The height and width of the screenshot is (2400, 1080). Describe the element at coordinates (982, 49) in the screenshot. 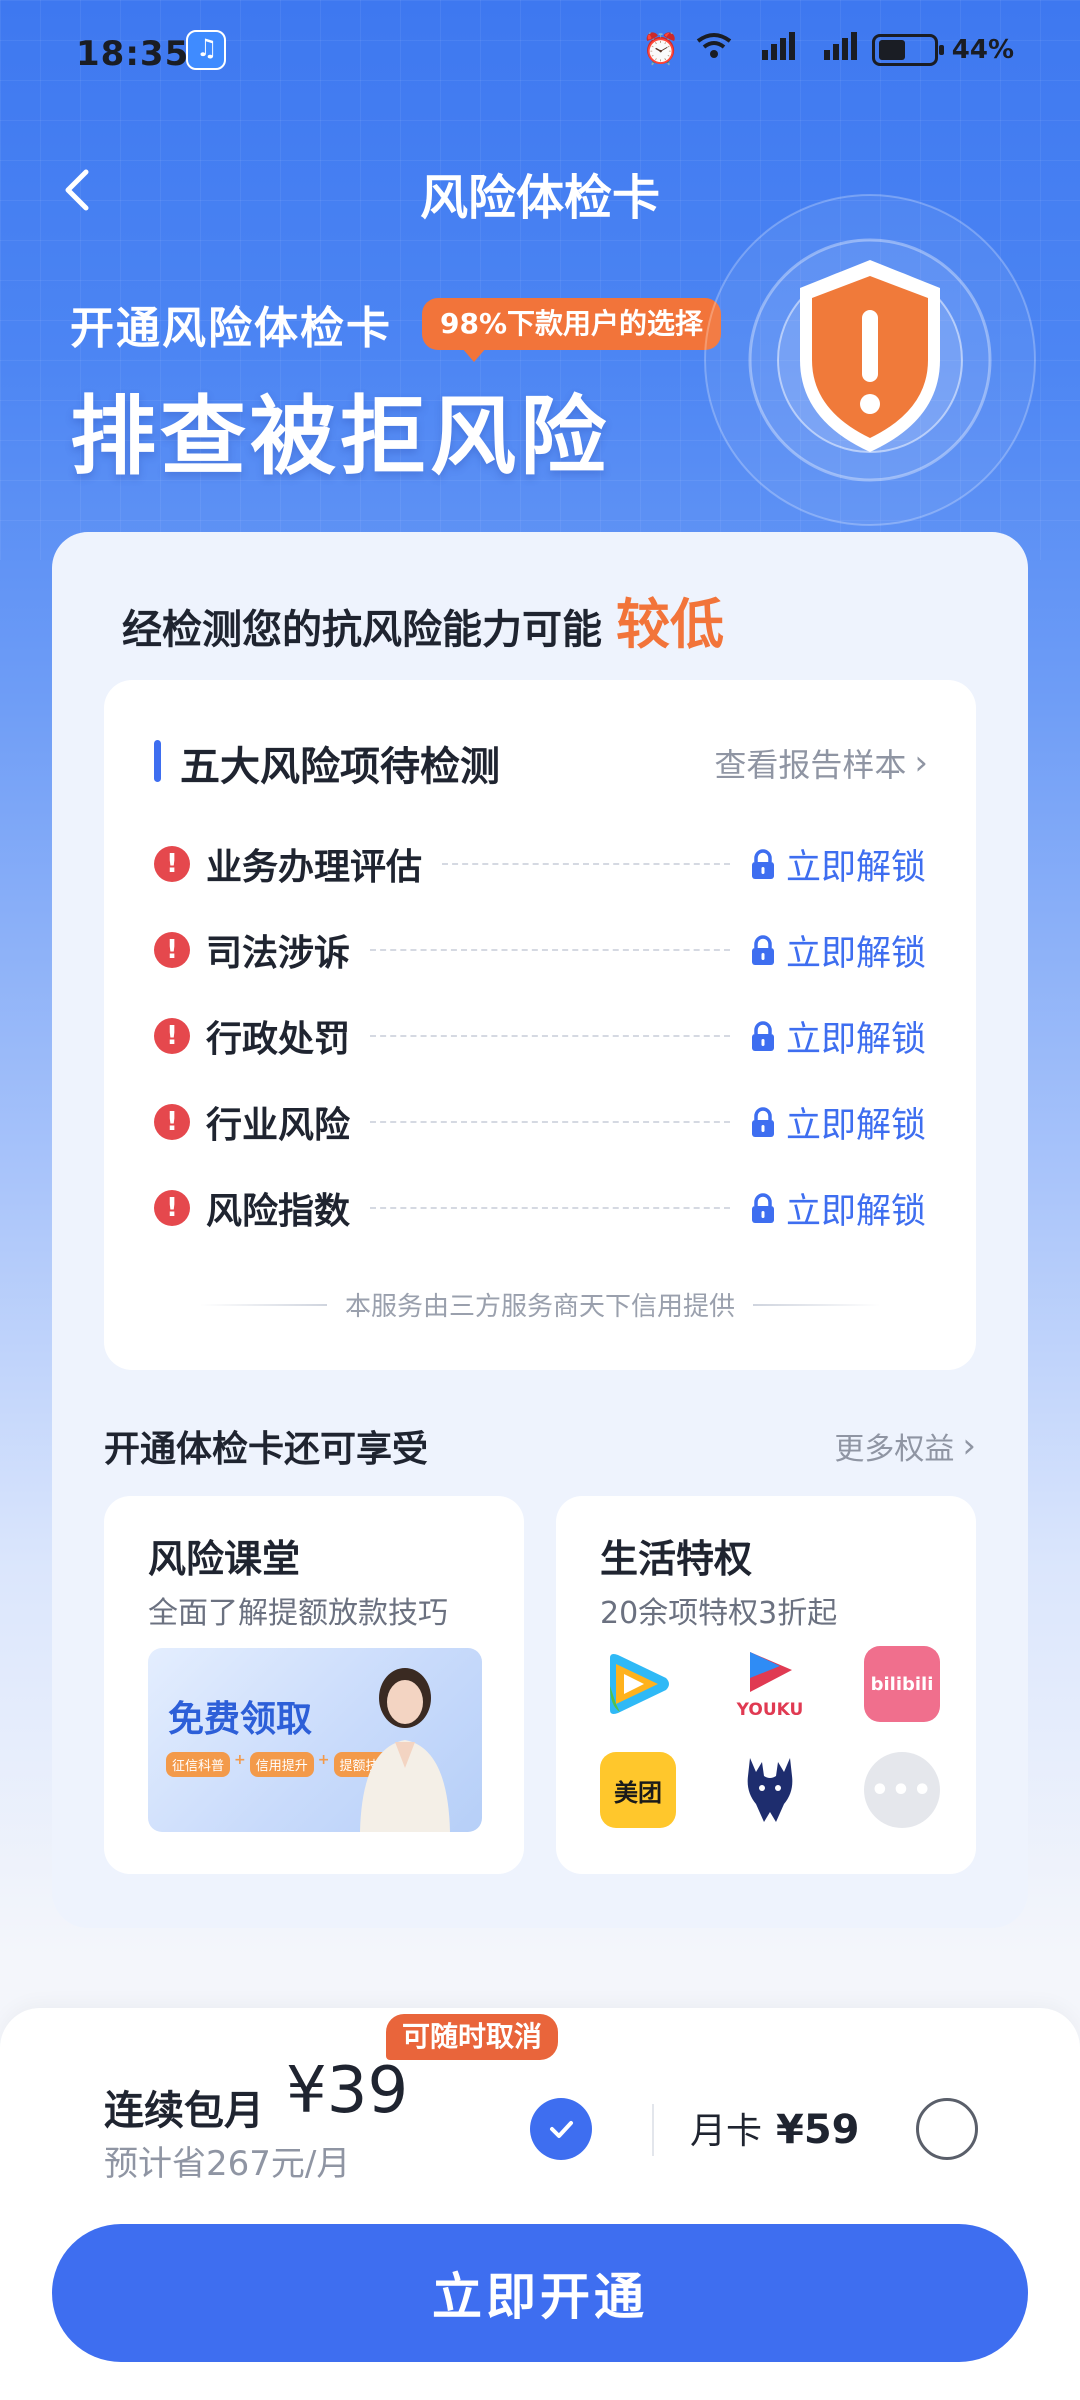

I see `battery-percent: 44%` at that location.